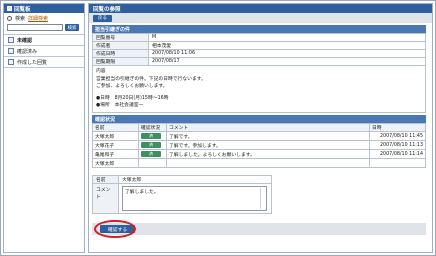  I want to click on reply-form: 名前 大塚太郎 コメント 了解しました。, so click(182, 194).